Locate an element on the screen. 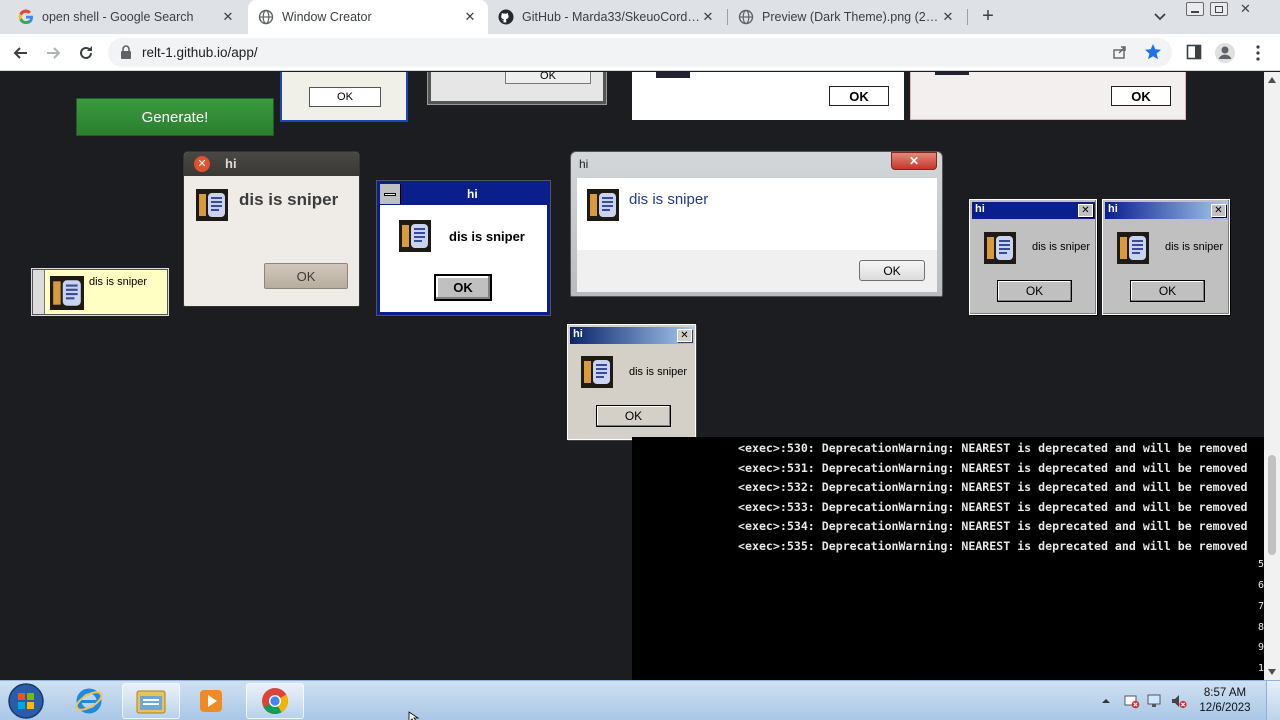  volume-muted-icon is located at coordinates (1179, 701).